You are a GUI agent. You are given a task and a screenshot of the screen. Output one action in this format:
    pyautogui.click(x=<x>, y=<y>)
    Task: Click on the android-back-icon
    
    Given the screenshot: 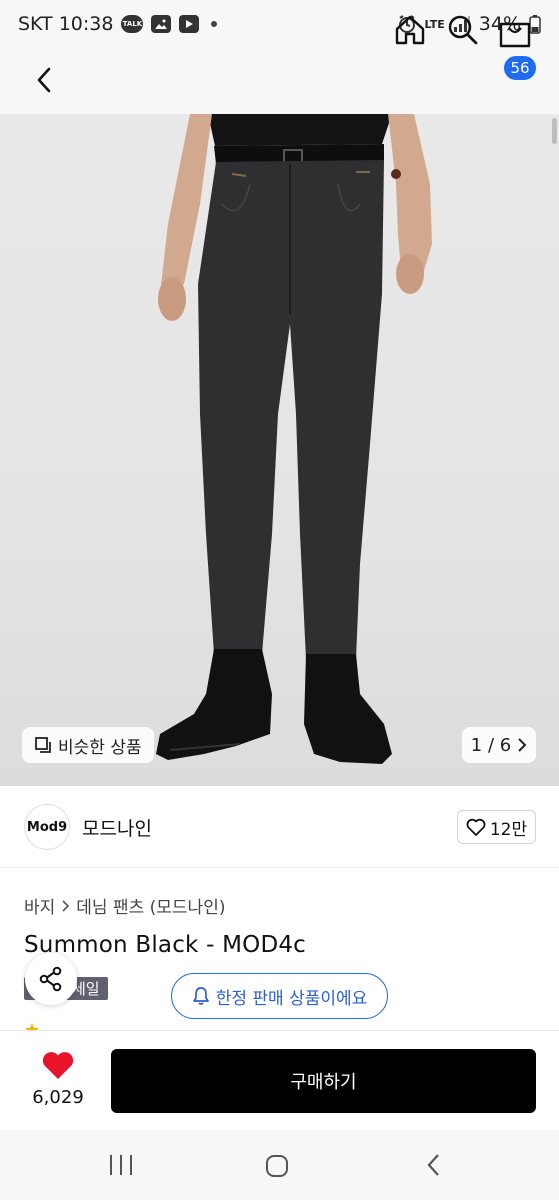 What is the action you would take?
    pyautogui.click(x=433, y=1165)
    